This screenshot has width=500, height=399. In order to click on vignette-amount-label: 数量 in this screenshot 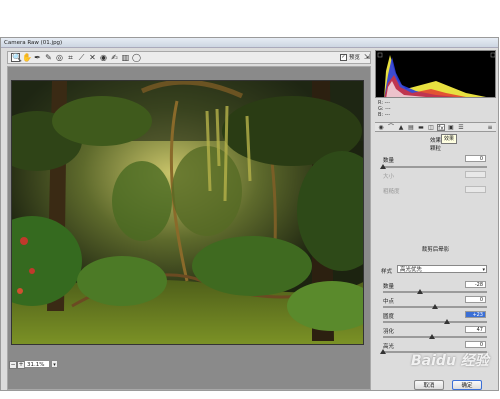, I will do `click(389, 287)`.